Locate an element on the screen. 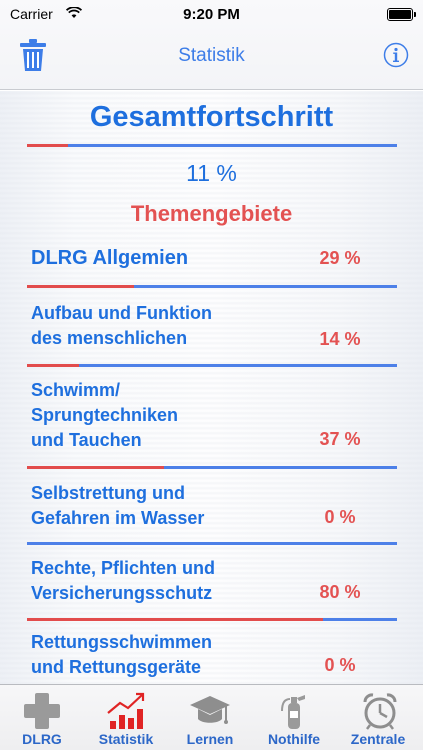 The image size is (423, 750). tab-dlrg: DLRG is located at coordinates (42, 717).